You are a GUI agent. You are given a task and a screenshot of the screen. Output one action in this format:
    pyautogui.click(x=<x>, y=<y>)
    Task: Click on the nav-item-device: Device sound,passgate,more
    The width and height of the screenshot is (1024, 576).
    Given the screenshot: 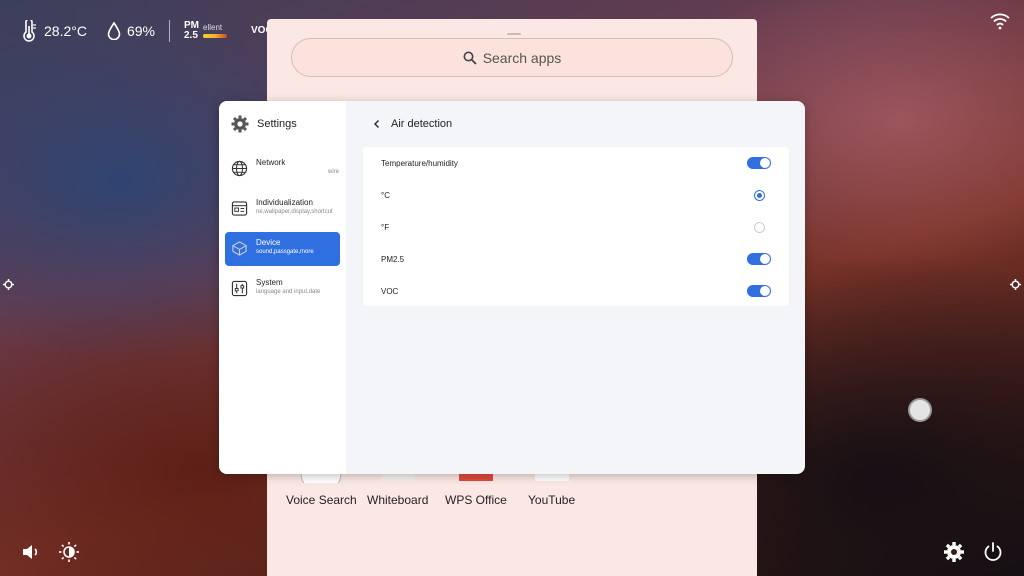 What is the action you would take?
    pyautogui.click(x=282, y=249)
    